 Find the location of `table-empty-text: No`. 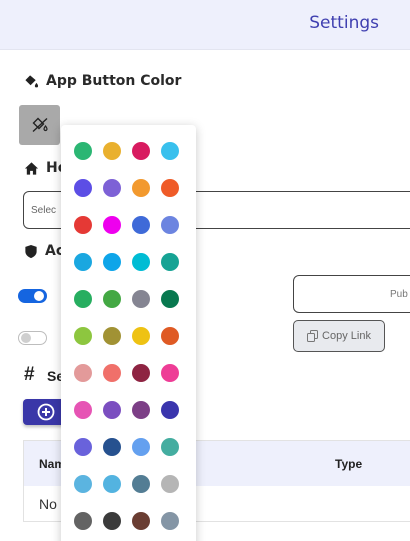

table-empty-text: No is located at coordinates (48, 504).